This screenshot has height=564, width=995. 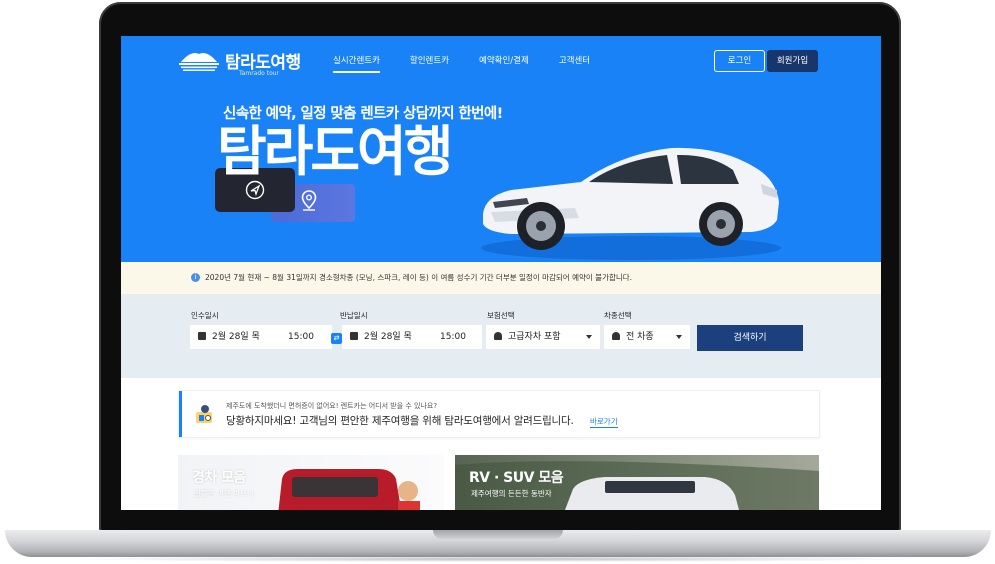 What do you see at coordinates (792, 61) in the screenshot?
I see `join-button: 회원가입` at bounding box center [792, 61].